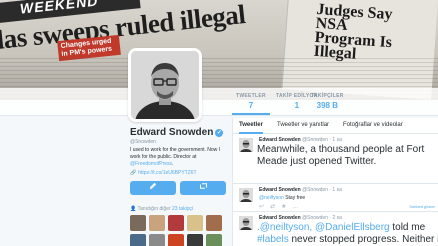 This screenshot has width=438, height=246. What do you see at coordinates (327, 96) in the screenshot?
I see `stat-followers-label: TAKİPÇİLER` at bounding box center [327, 96].